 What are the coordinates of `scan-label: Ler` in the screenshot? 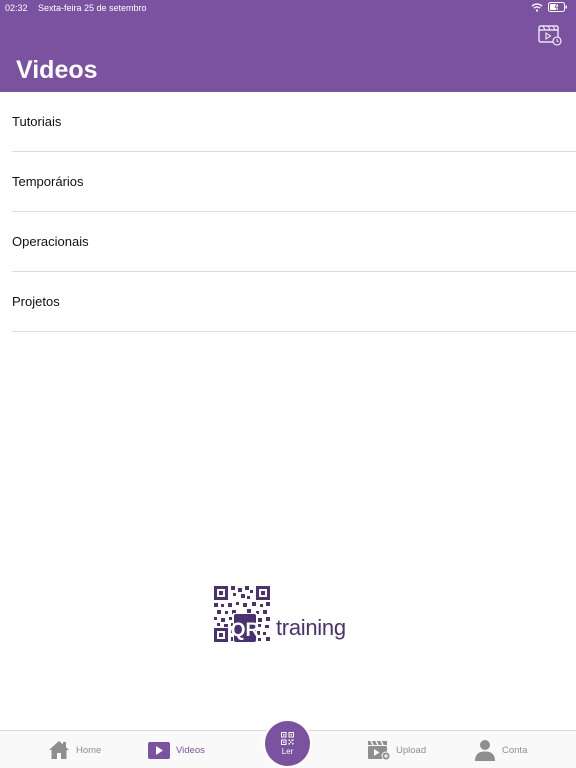 It's located at (287, 751).